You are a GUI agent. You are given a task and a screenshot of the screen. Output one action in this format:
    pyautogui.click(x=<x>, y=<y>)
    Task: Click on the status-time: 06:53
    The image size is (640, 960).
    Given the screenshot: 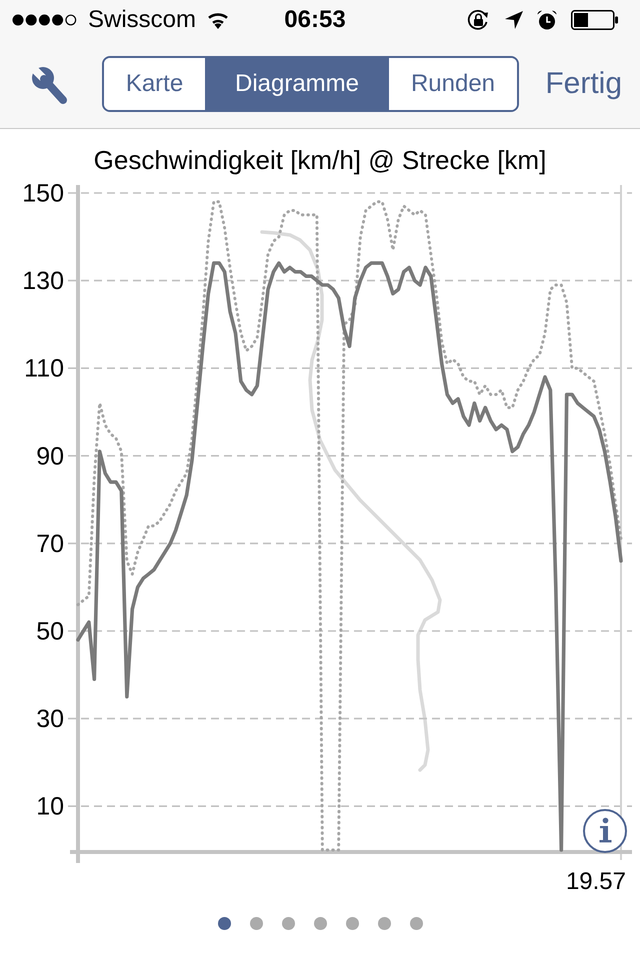 What is the action you would take?
    pyautogui.click(x=315, y=20)
    